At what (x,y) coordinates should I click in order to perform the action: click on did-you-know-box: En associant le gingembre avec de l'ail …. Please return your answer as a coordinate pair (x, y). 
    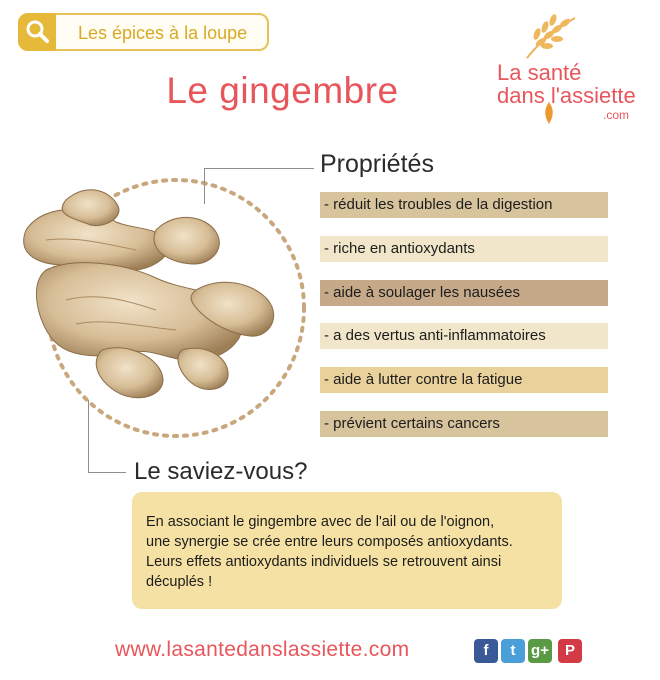
    Looking at the image, I should click on (347, 550).